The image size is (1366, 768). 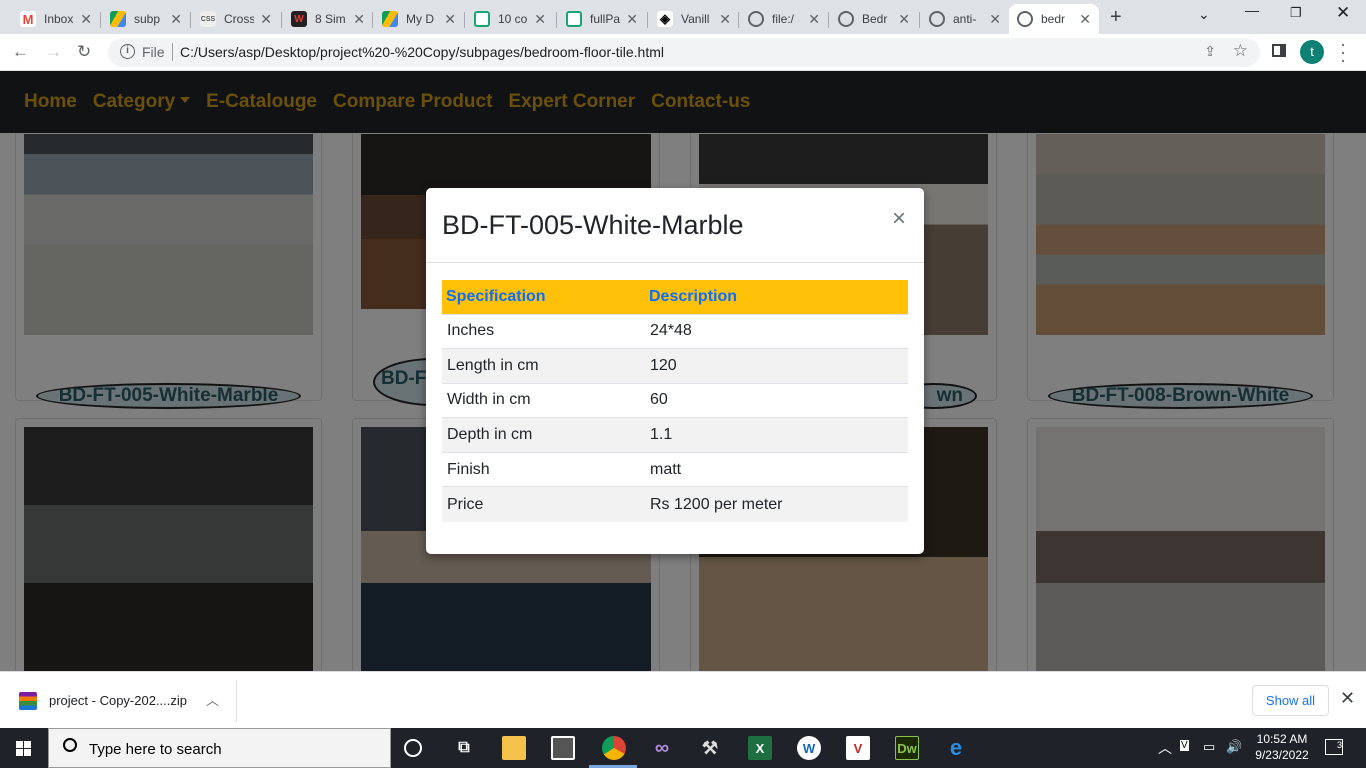 What do you see at coordinates (208, 19) in the screenshot?
I see `css3-icon: CSS` at bounding box center [208, 19].